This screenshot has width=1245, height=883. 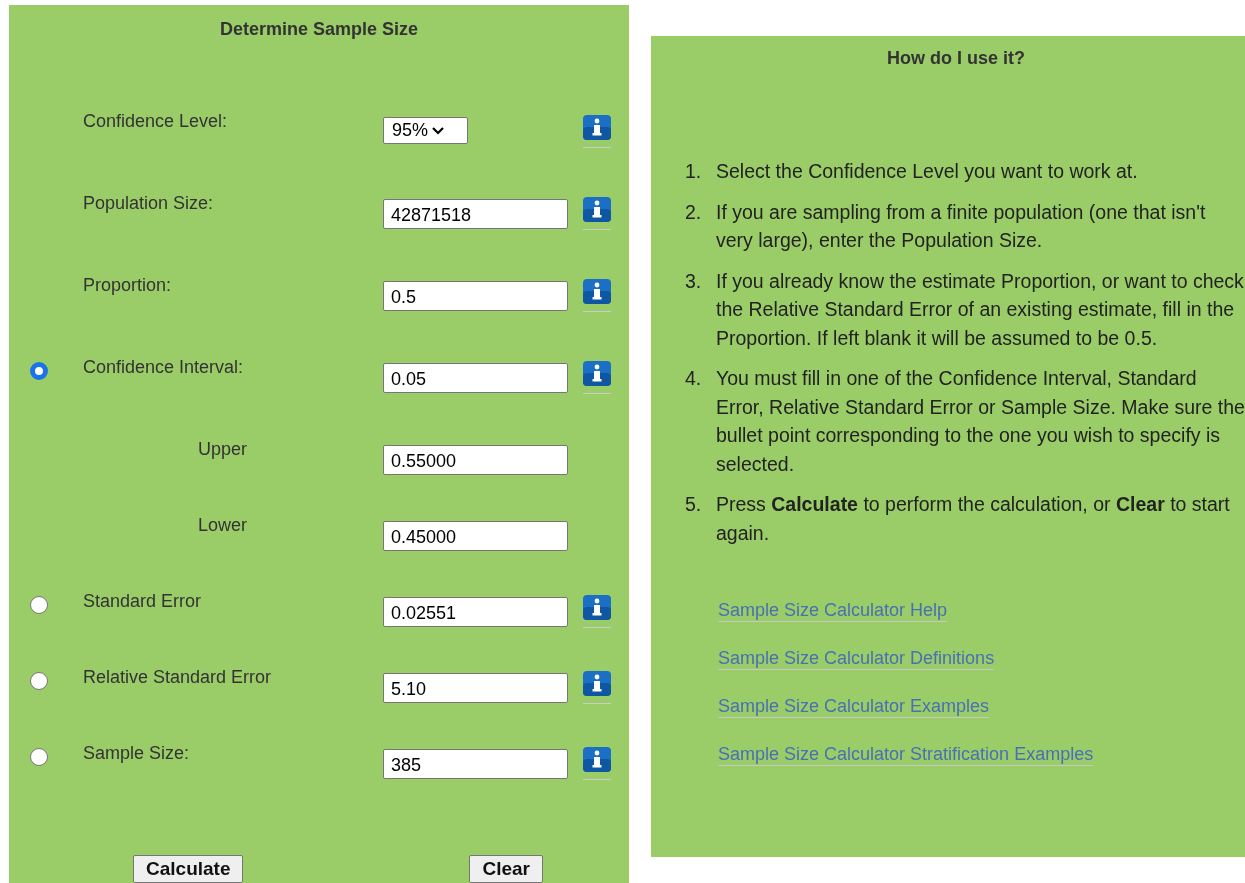 What do you see at coordinates (475, 536) in the screenshot?
I see `input-field: 0.45000` at bounding box center [475, 536].